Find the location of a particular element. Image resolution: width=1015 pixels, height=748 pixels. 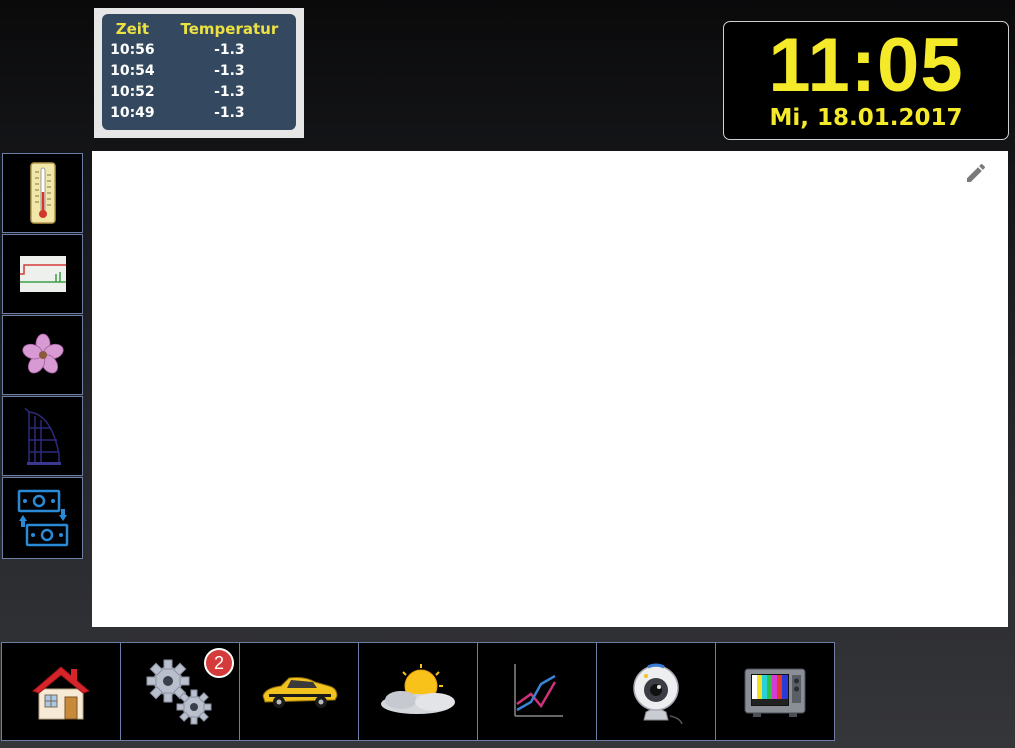

table-header-row: Zeit Temperatur is located at coordinates (199, 30).